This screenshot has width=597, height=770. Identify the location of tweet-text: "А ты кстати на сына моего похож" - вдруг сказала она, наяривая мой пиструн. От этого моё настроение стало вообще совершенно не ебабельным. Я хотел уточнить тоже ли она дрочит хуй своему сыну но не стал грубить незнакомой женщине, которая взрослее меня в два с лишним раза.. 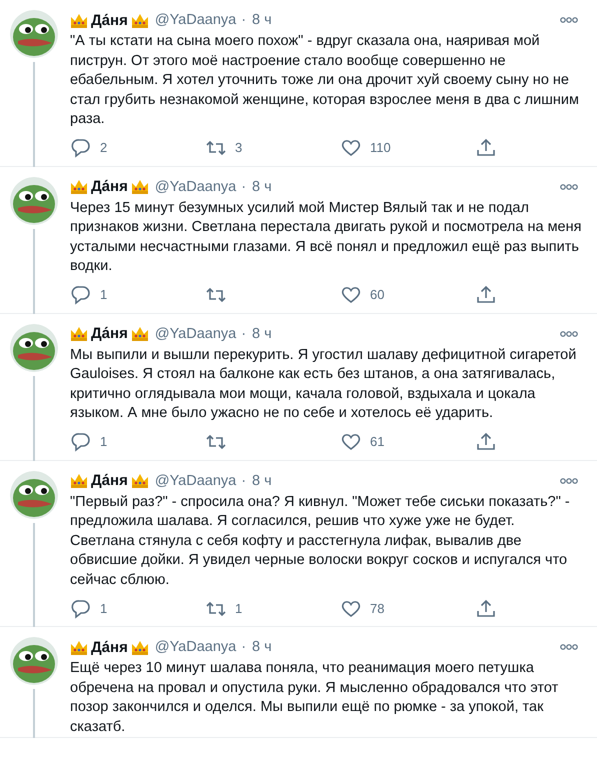
(325, 80).